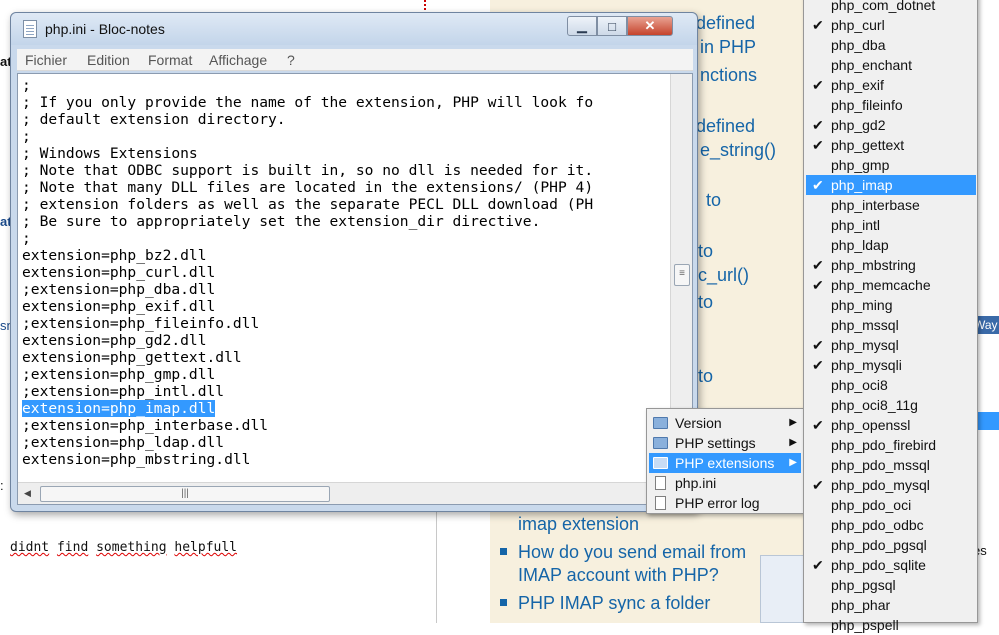 This screenshot has height=635, width=999. I want to click on extension-name: php_enchant, so click(871, 65).